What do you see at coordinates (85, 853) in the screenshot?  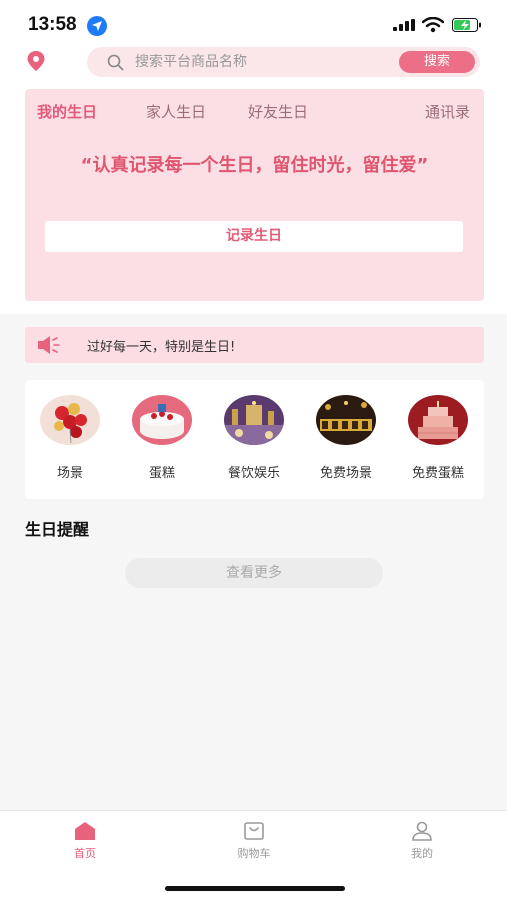 I see `nav-label: 首页` at bounding box center [85, 853].